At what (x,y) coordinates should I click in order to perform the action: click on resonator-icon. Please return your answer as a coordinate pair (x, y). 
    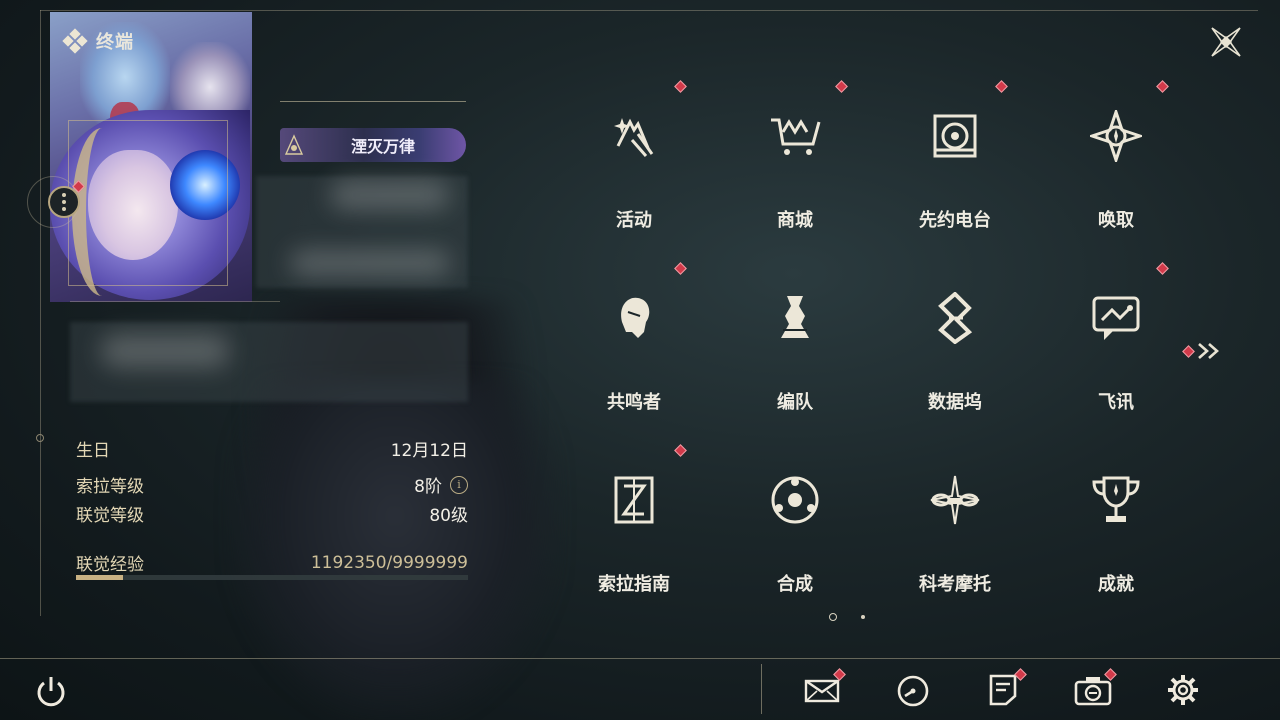
    Looking at the image, I should click on (634, 318).